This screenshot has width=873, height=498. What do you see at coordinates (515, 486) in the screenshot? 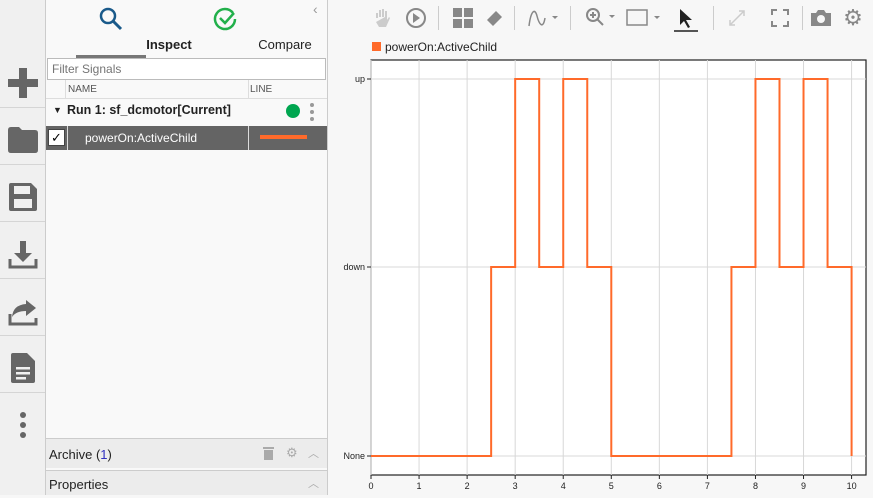
I see `x-tick-label: 3` at bounding box center [515, 486].